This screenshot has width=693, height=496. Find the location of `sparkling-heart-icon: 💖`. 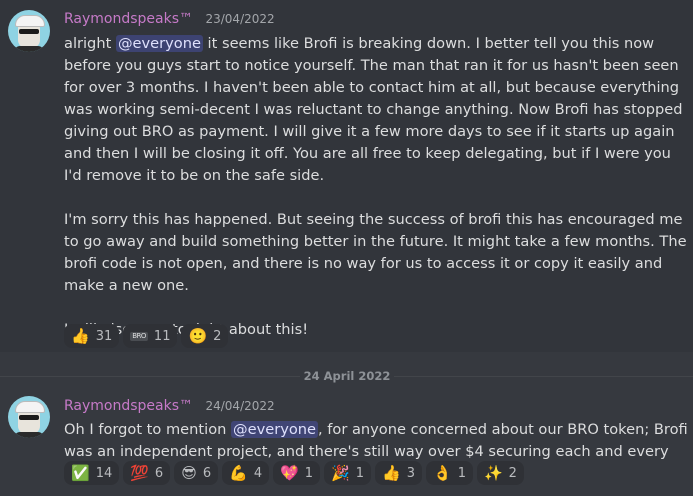

sparkling-heart-icon: 💖 is located at coordinates (289, 472).